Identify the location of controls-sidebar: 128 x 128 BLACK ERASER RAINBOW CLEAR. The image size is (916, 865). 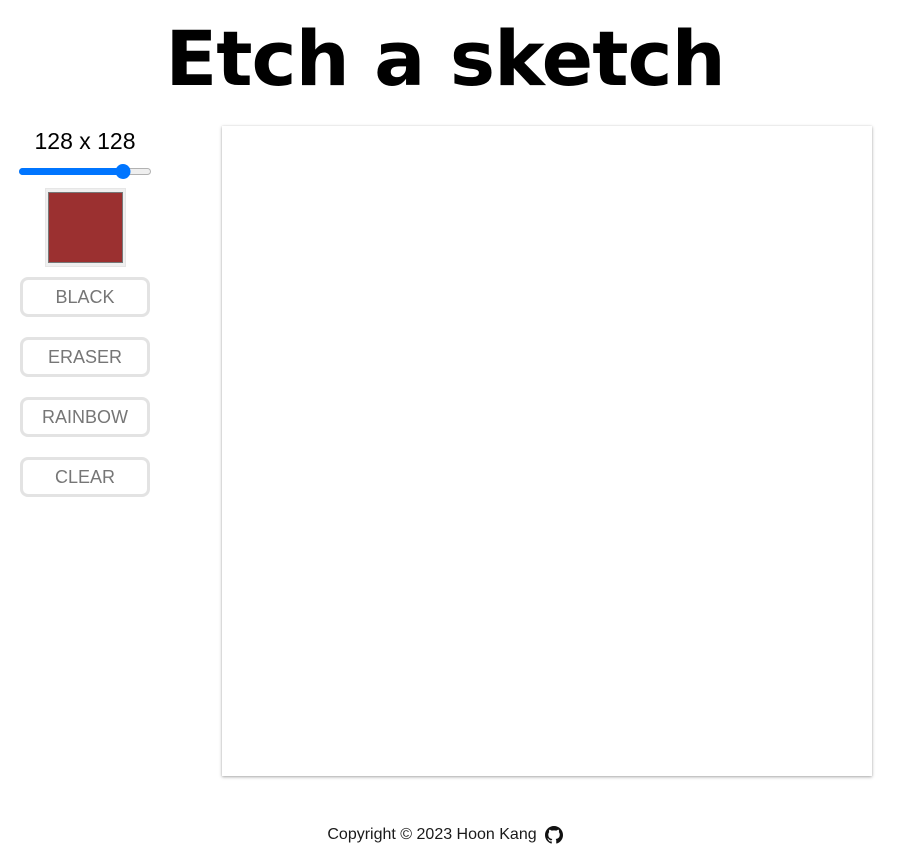
(85, 311).